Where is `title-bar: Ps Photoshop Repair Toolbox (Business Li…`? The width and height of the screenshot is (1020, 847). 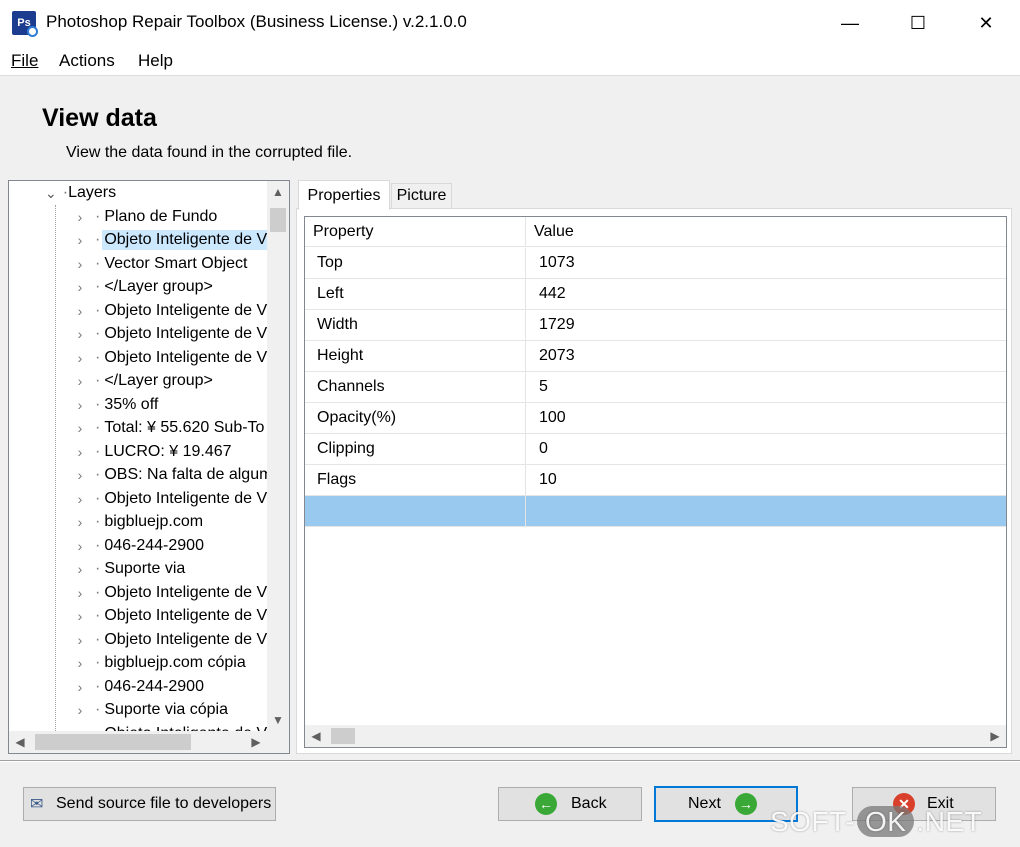
title-bar: Ps Photoshop Repair Toolbox (Business Li… is located at coordinates (510, 23).